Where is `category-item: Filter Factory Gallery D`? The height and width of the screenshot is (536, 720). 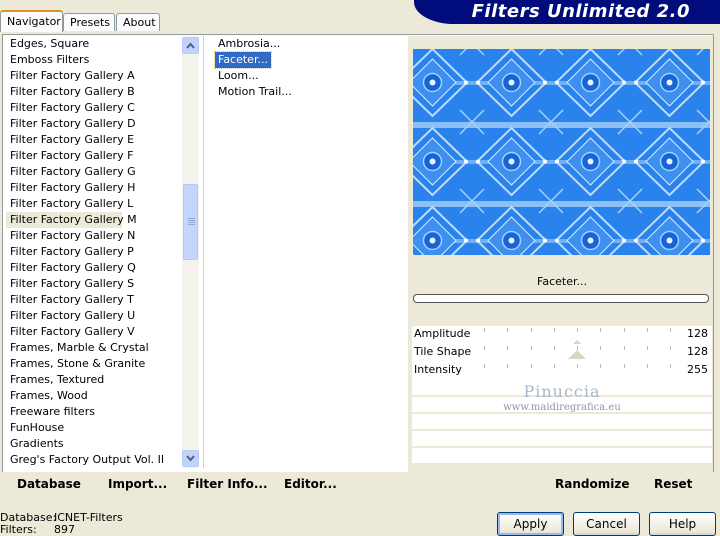
category-item: Filter Factory Gallery D is located at coordinates (94, 124).